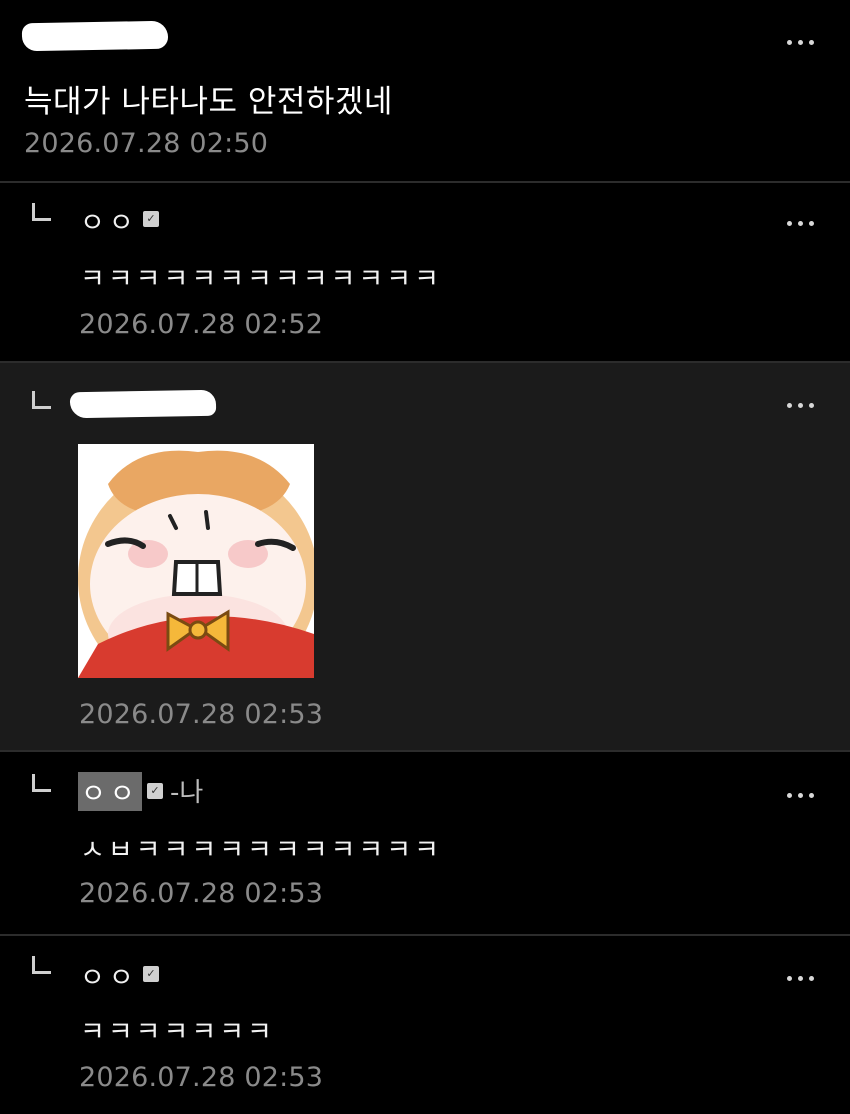  What do you see at coordinates (800, 42) in the screenshot?
I see `post-more-button` at bounding box center [800, 42].